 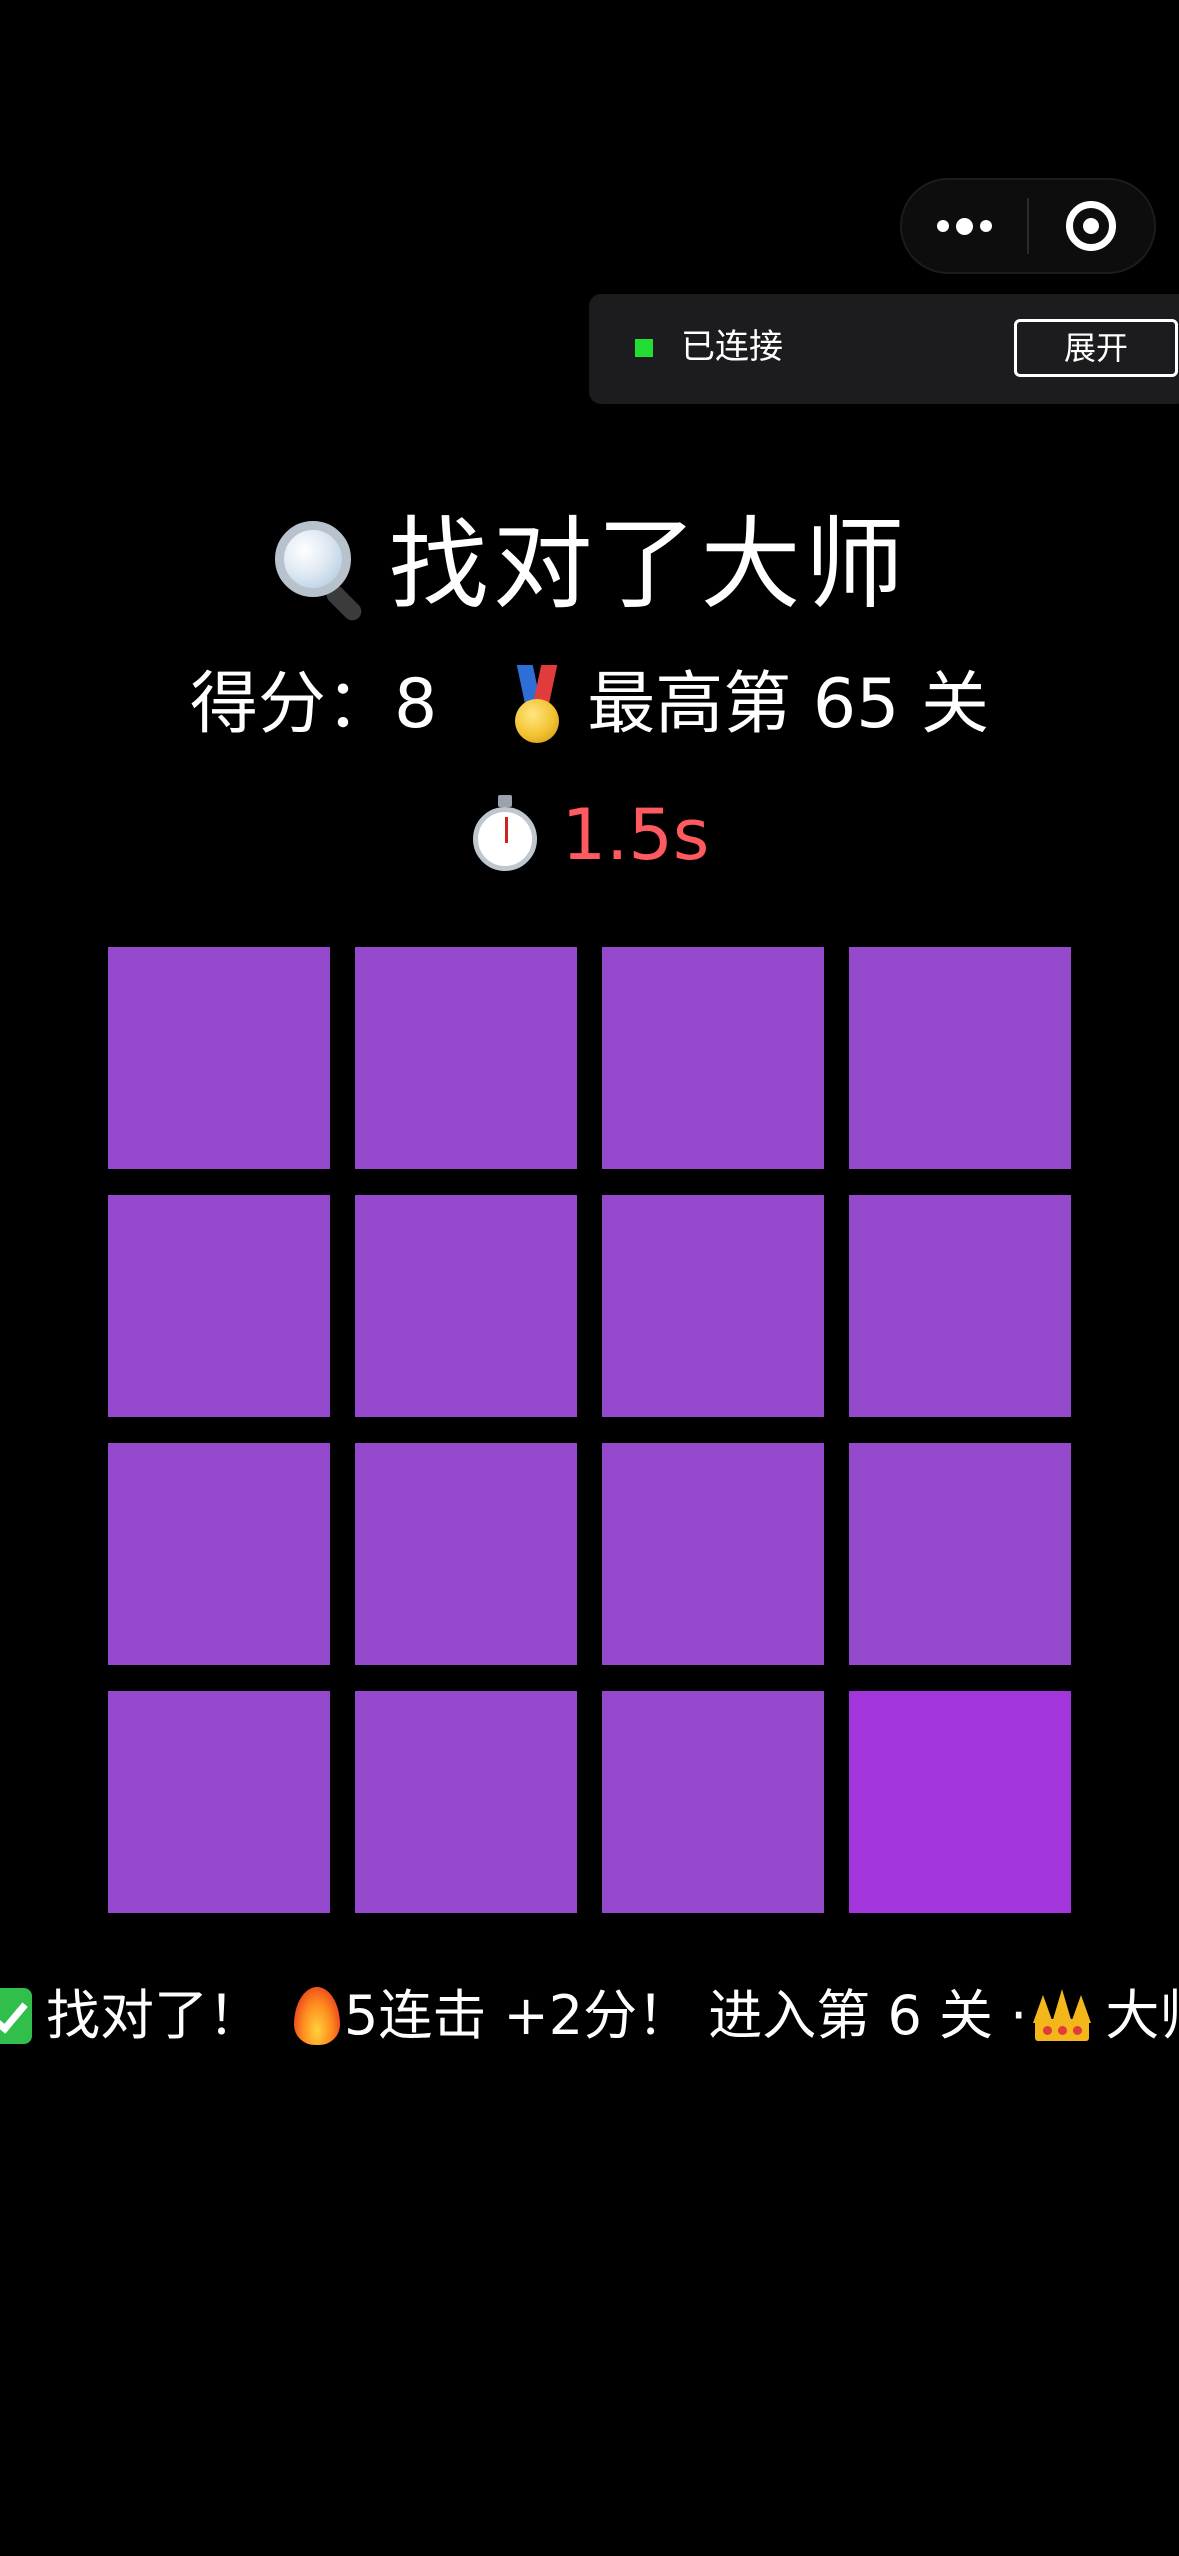 What do you see at coordinates (648, 564) in the screenshot?
I see `title-text: 找对了大师` at bounding box center [648, 564].